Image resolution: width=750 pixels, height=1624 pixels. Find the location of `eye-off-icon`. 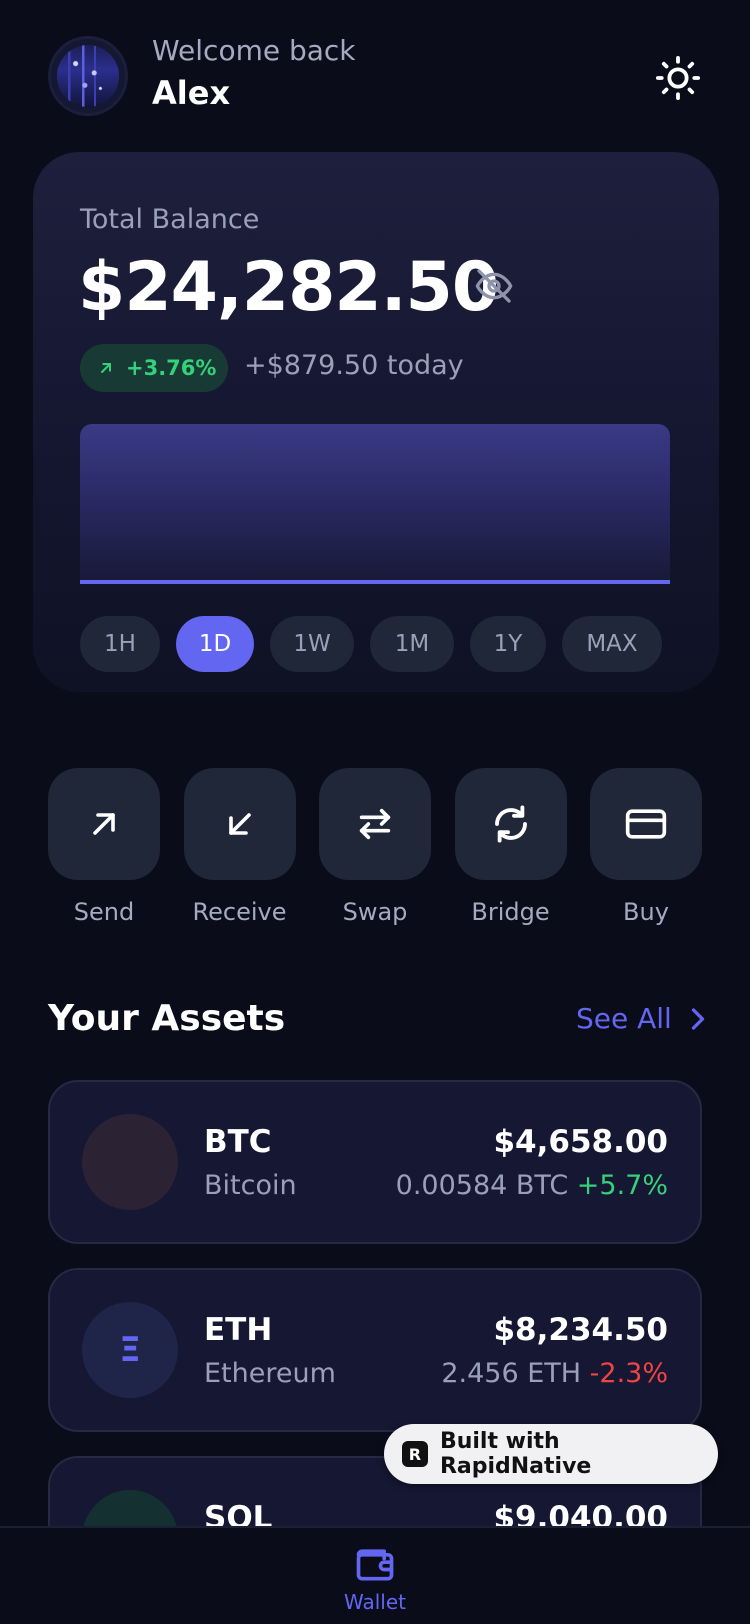

eye-off-icon is located at coordinates (494, 286).